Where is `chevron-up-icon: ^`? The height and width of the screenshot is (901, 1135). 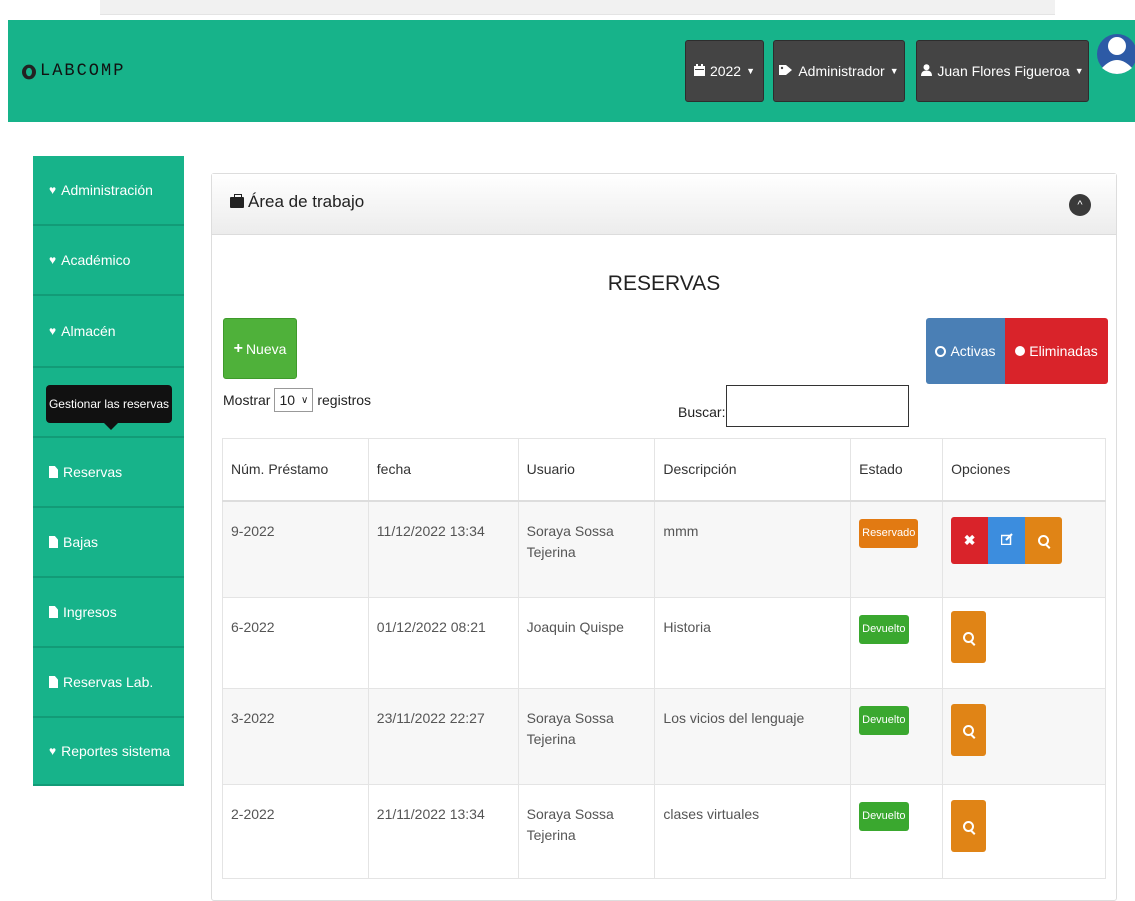
chevron-up-icon: ^ is located at coordinates (1080, 205).